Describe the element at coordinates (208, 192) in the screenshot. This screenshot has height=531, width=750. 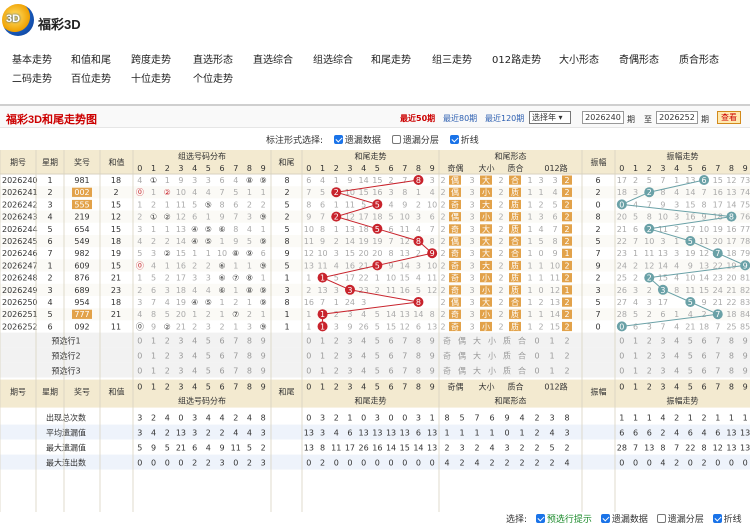
I see `grp-cell: 4` at that location.